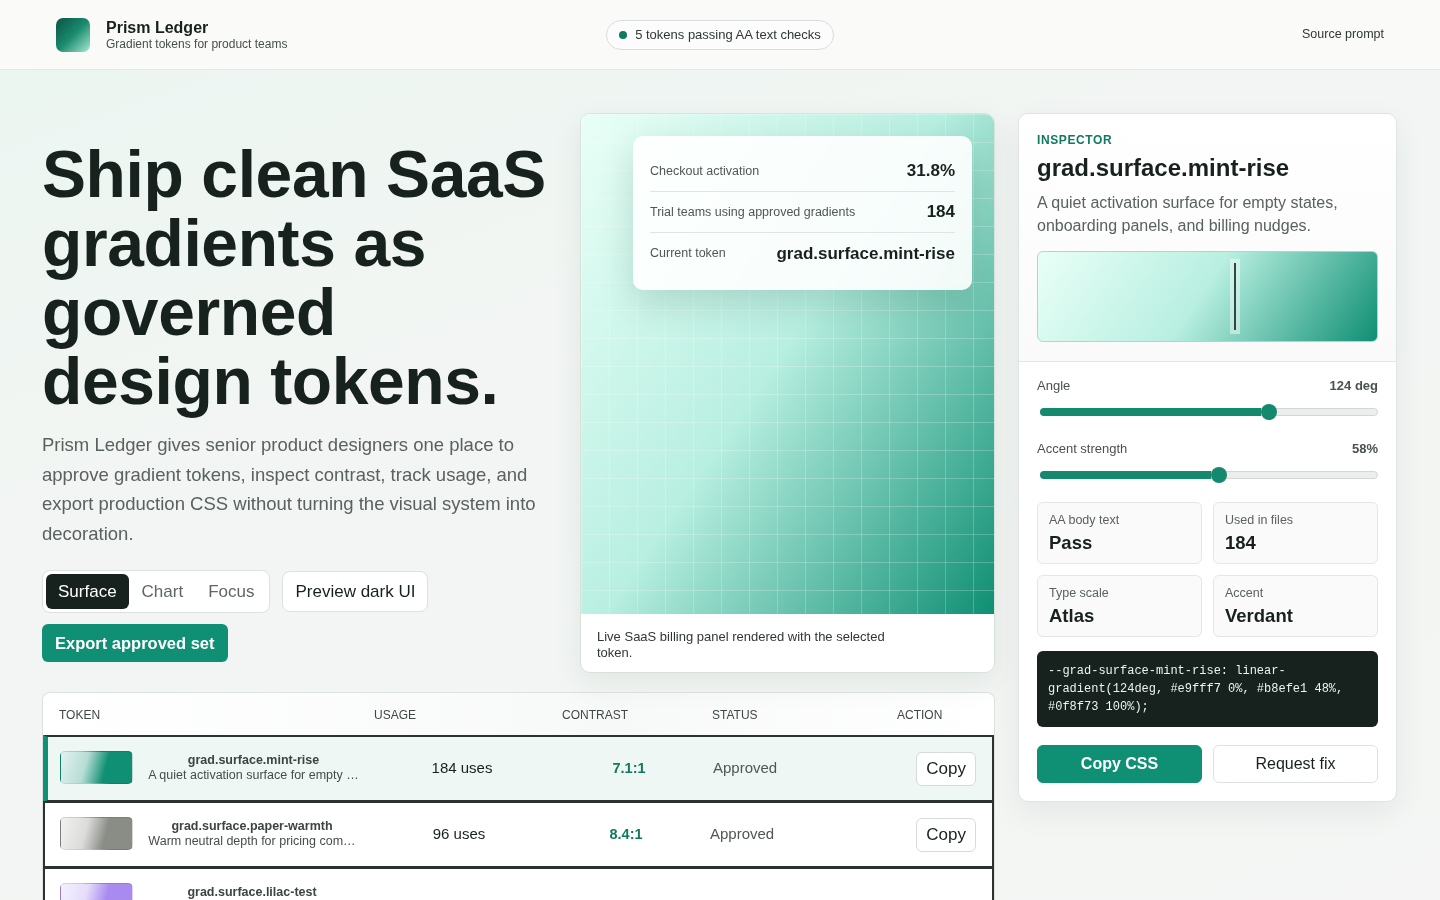 The height and width of the screenshot is (900, 1440). I want to click on stat-label: Type scale, so click(1079, 593).